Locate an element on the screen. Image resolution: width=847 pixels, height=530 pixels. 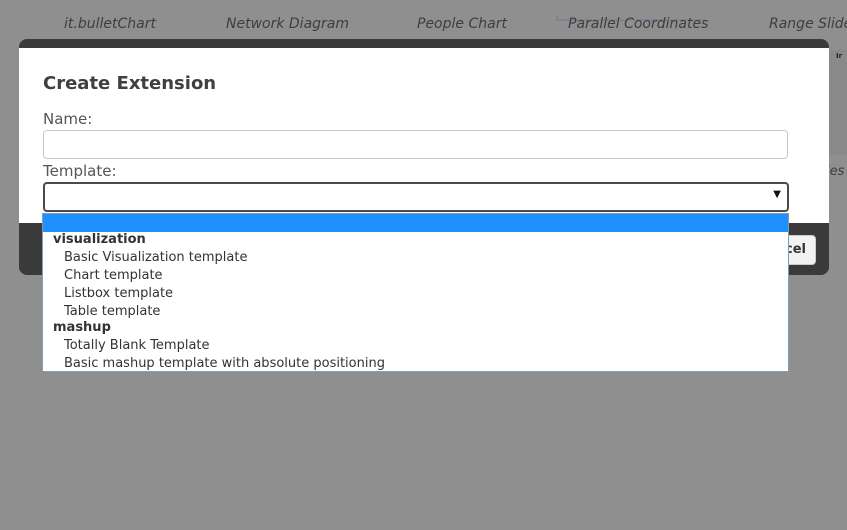
option-basic-visualization: Basic Visualization template is located at coordinates (155, 257).